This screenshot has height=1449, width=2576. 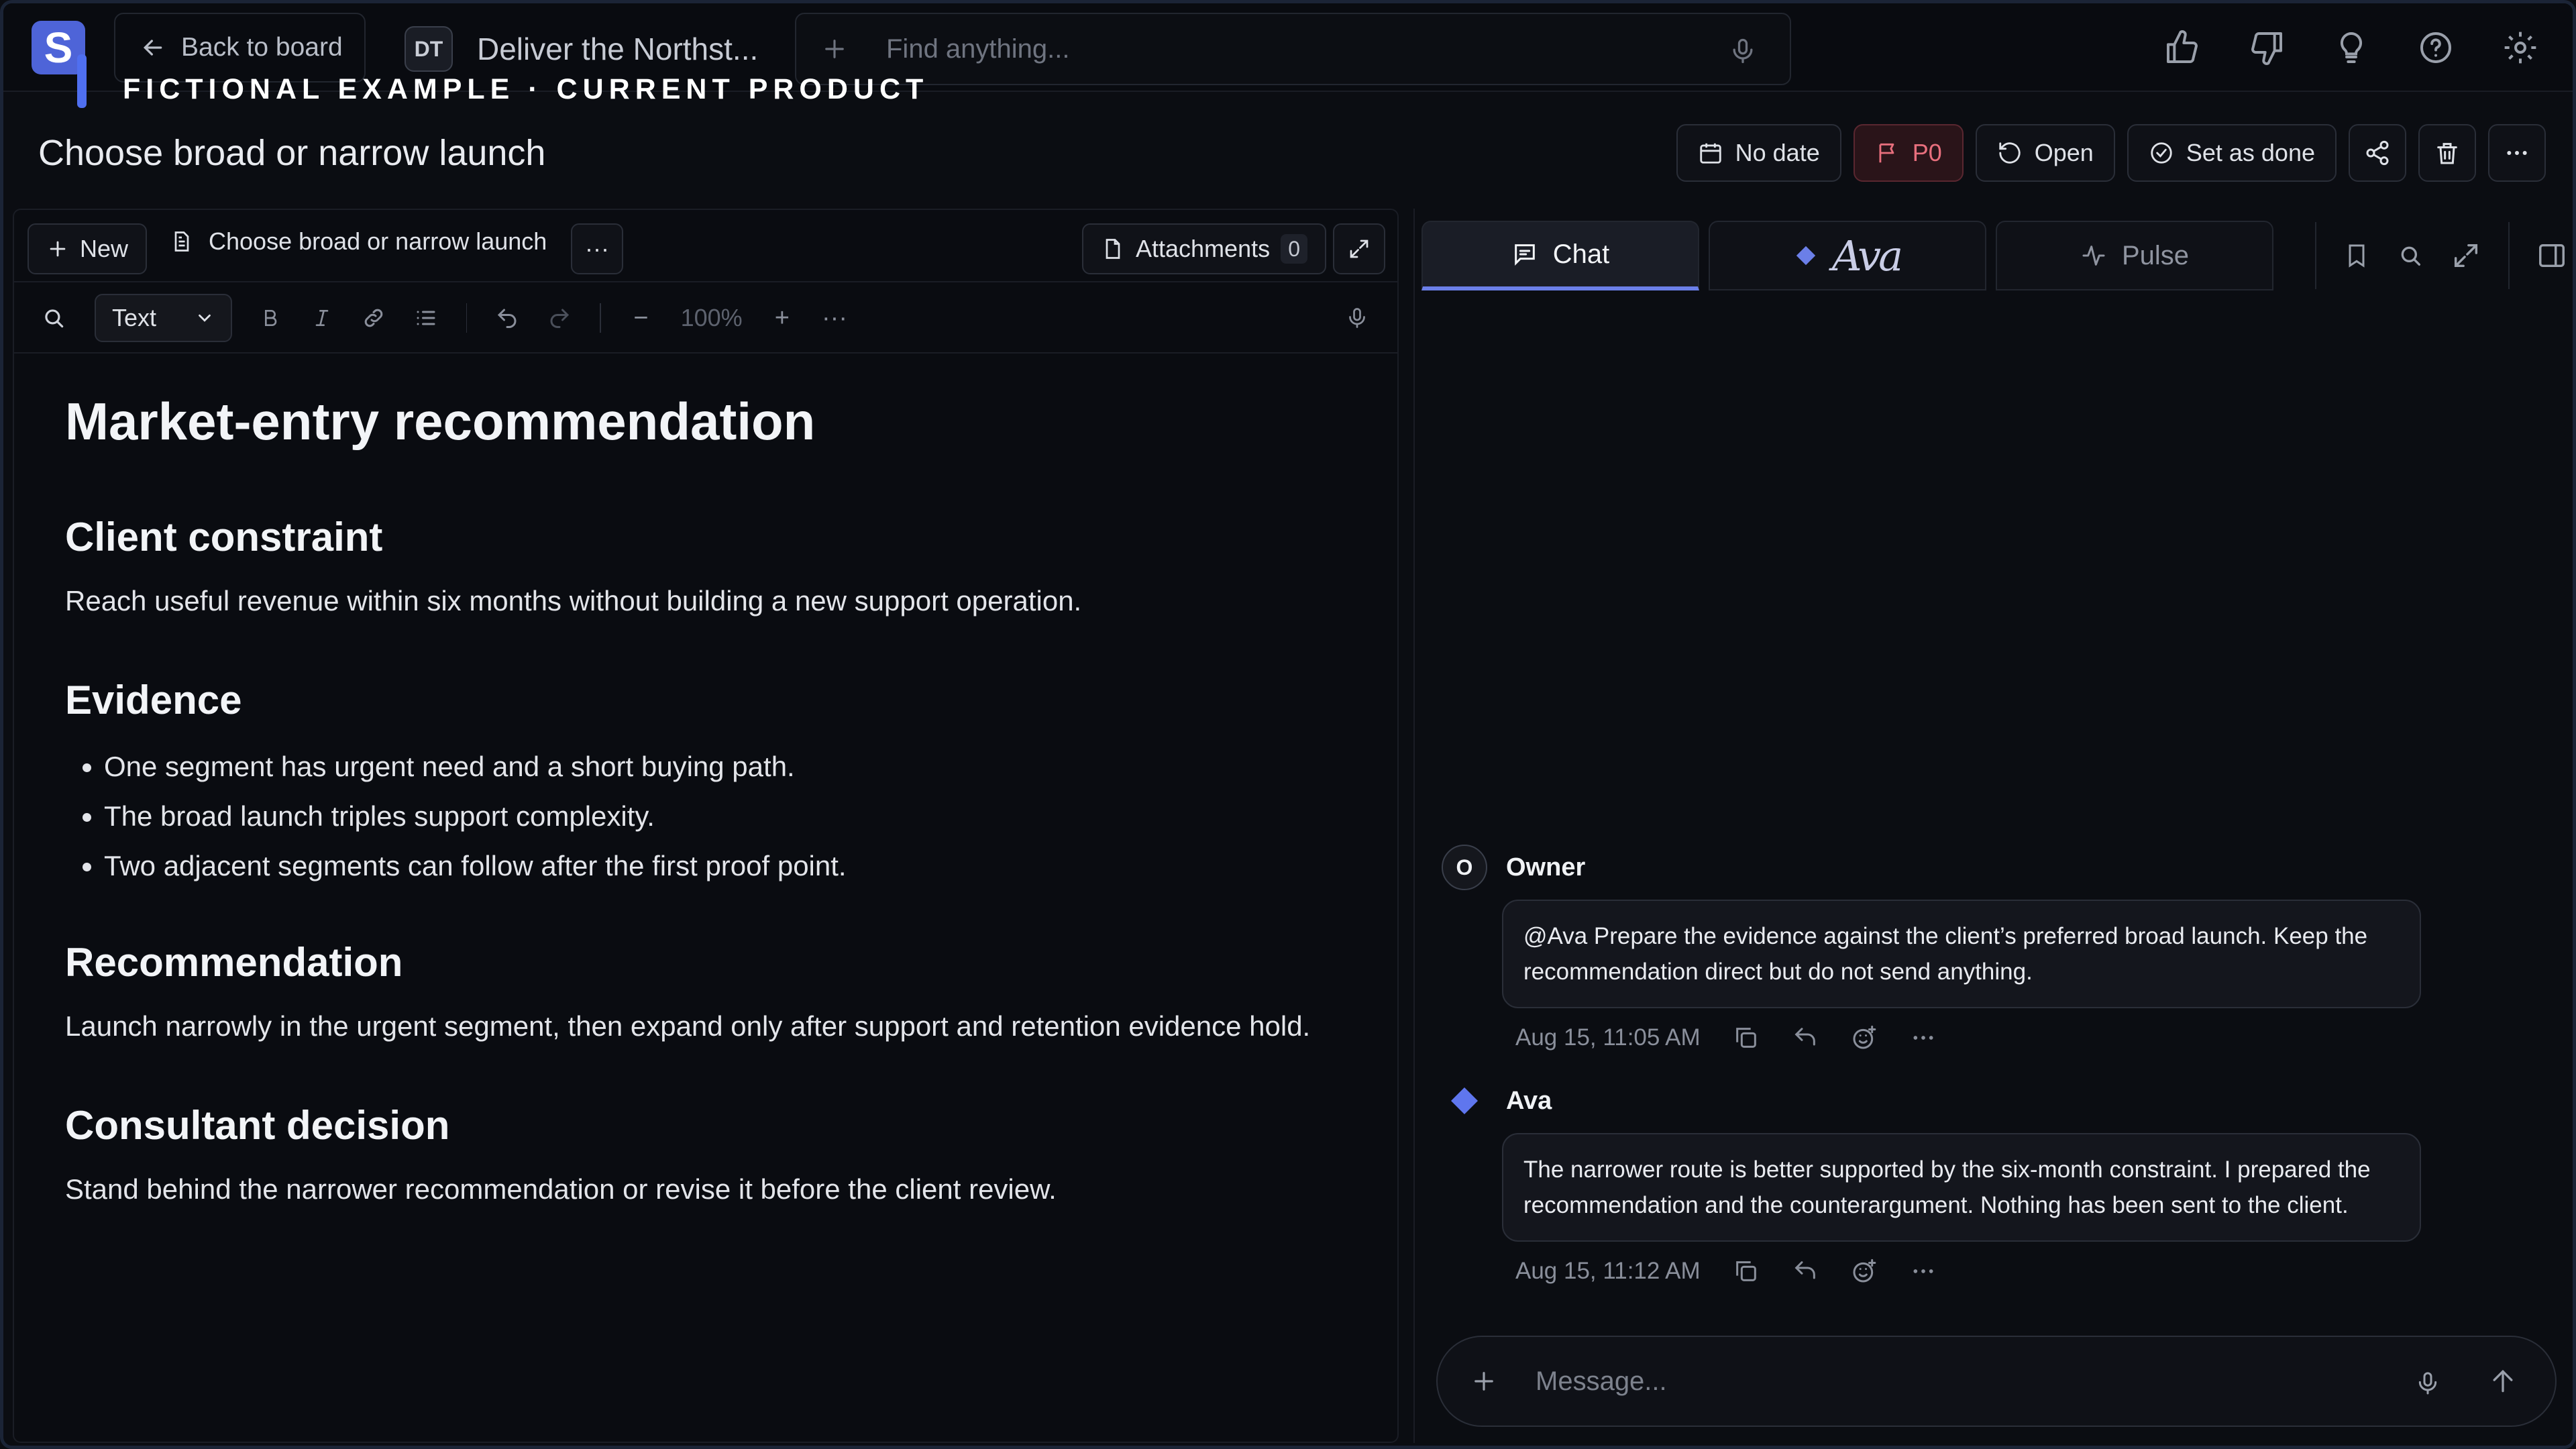 What do you see at coordinates (440, 421) in the screenshot?
I see `document-title: Market-entry recommendation` at bounding box center [440, 421].